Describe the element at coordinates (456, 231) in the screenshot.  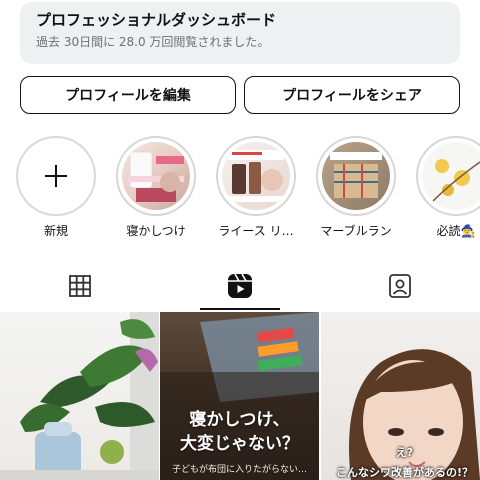
I see `highlight-label: 必読🧙‍♀️` at that location.